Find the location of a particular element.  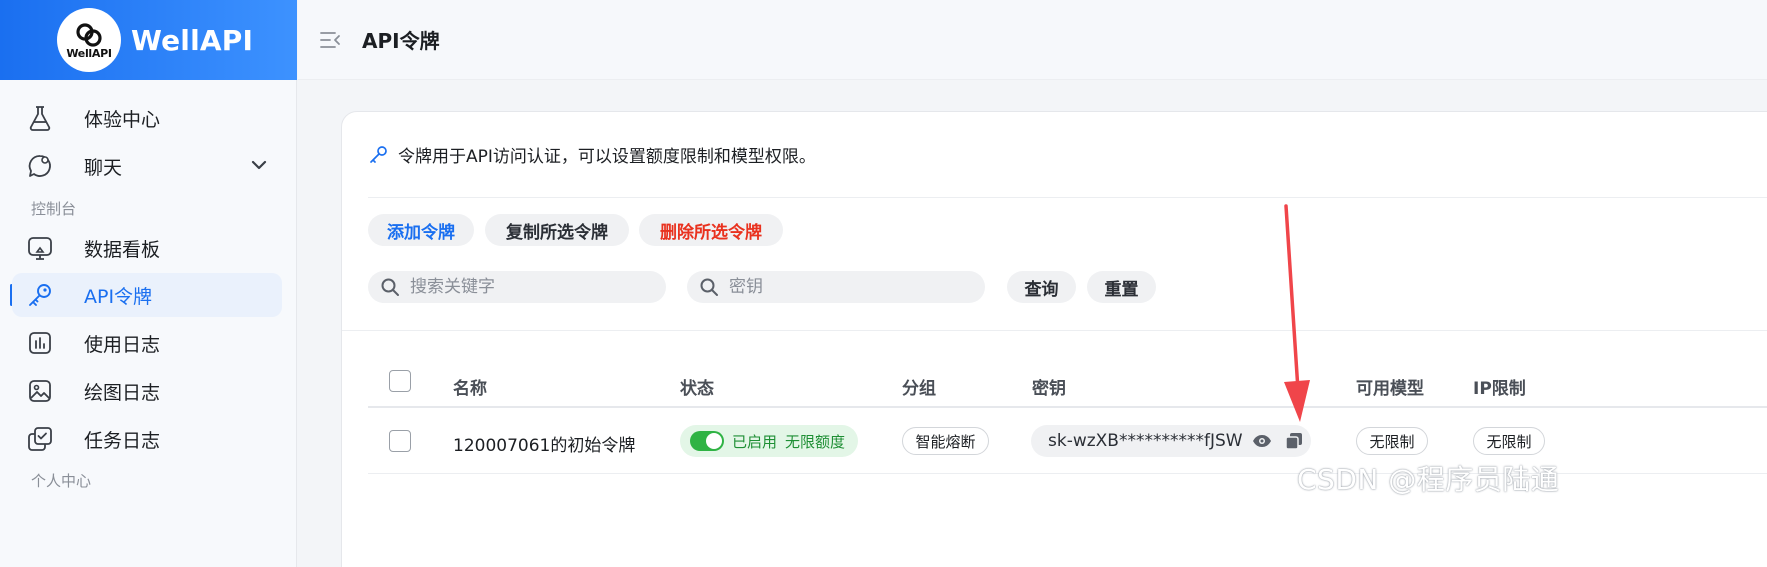

sidebar-section-console: 控制台 is located at coordinates (54, 209).